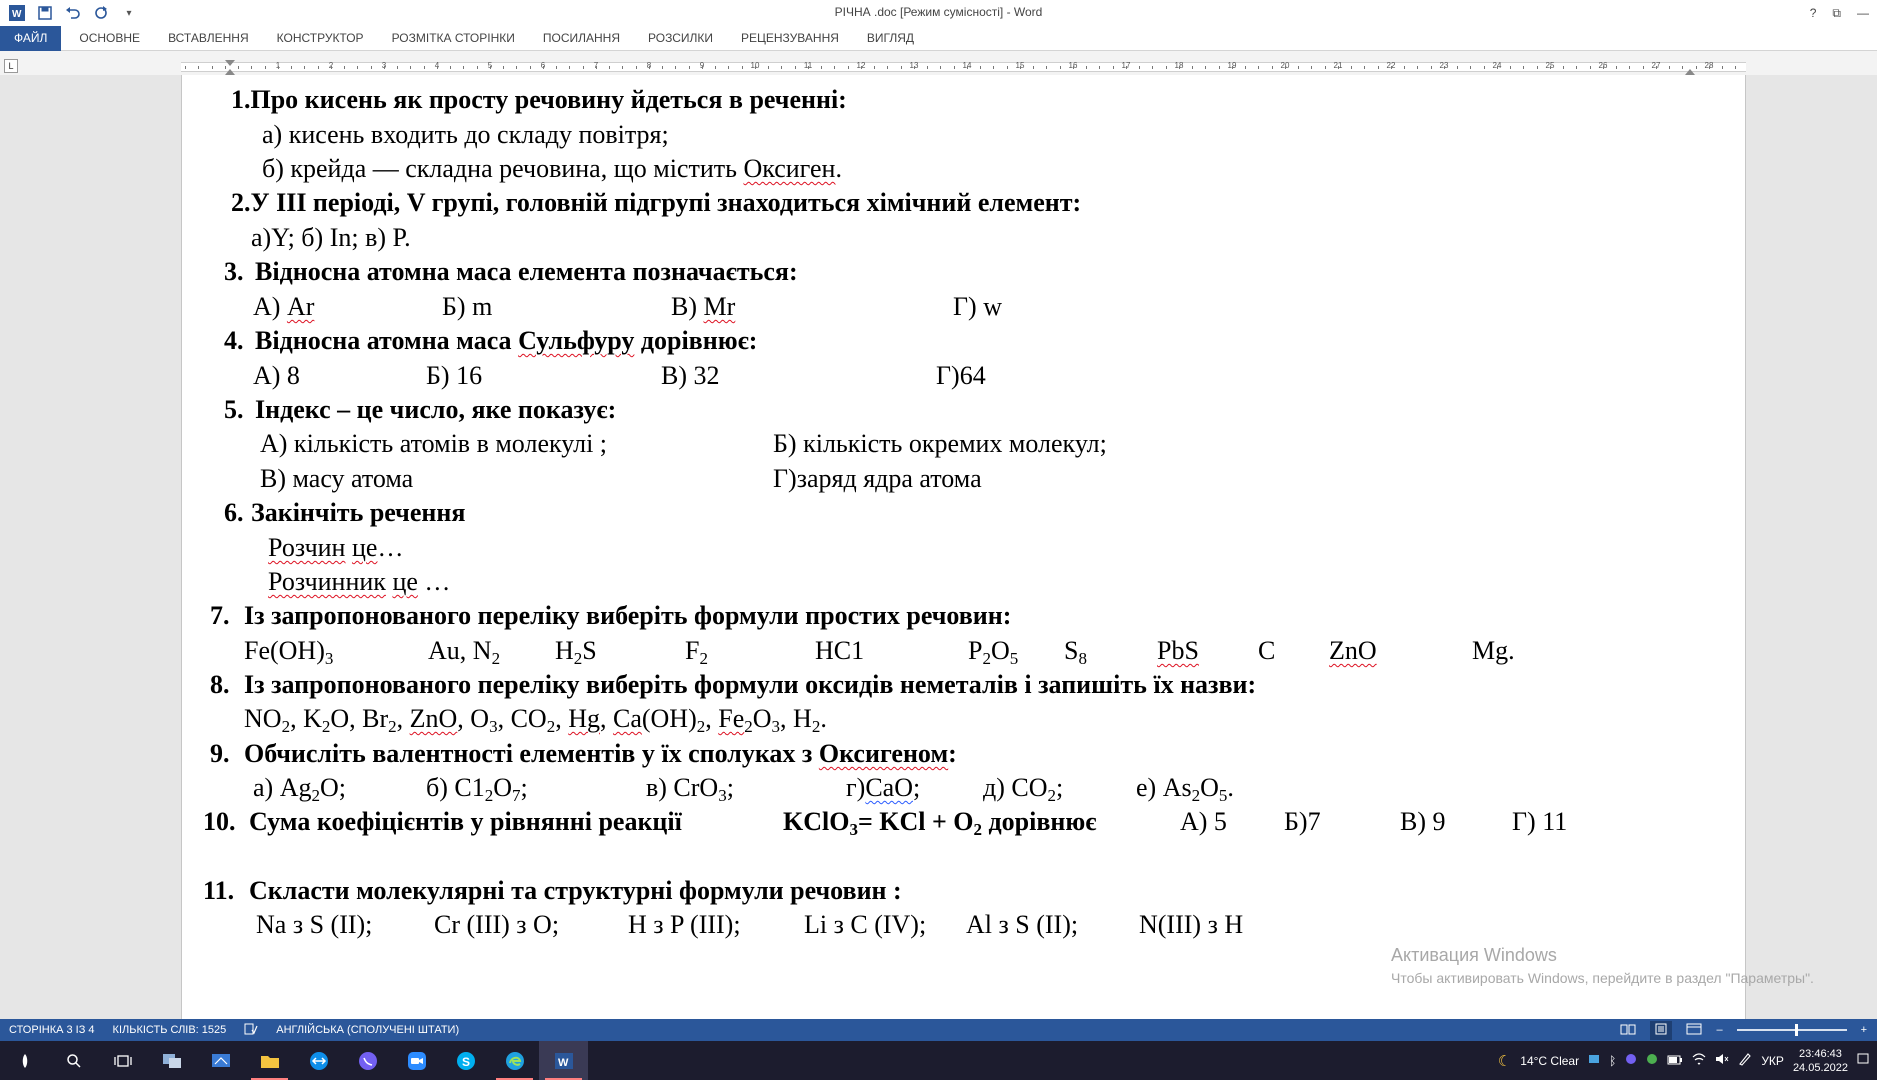  What do you see at coordinates (220, 753) in the screenshot?
I see `question-9-number: 9.` at bounding box center [220, 753].